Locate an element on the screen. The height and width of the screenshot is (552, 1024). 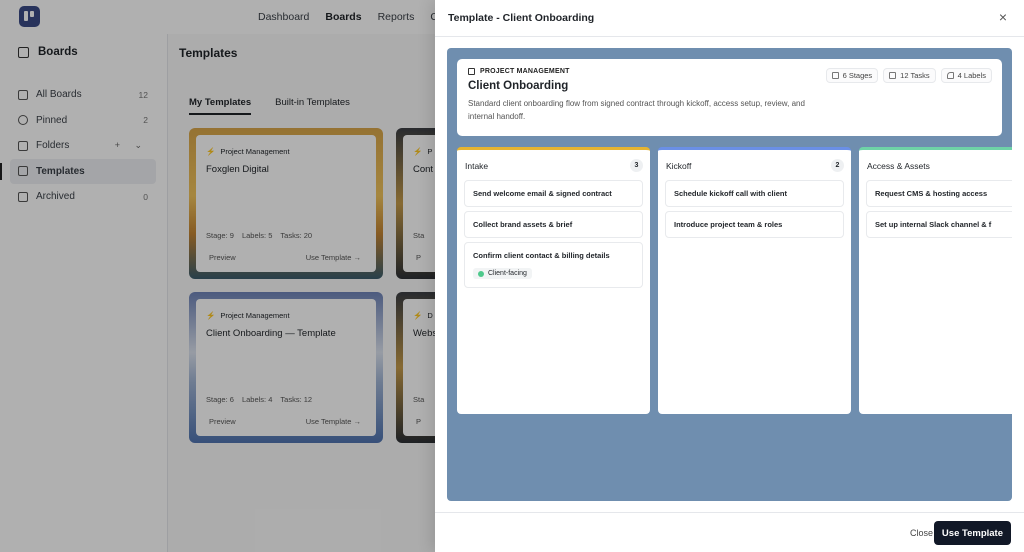
column-count: 2 is located at coordinates (837, 165).